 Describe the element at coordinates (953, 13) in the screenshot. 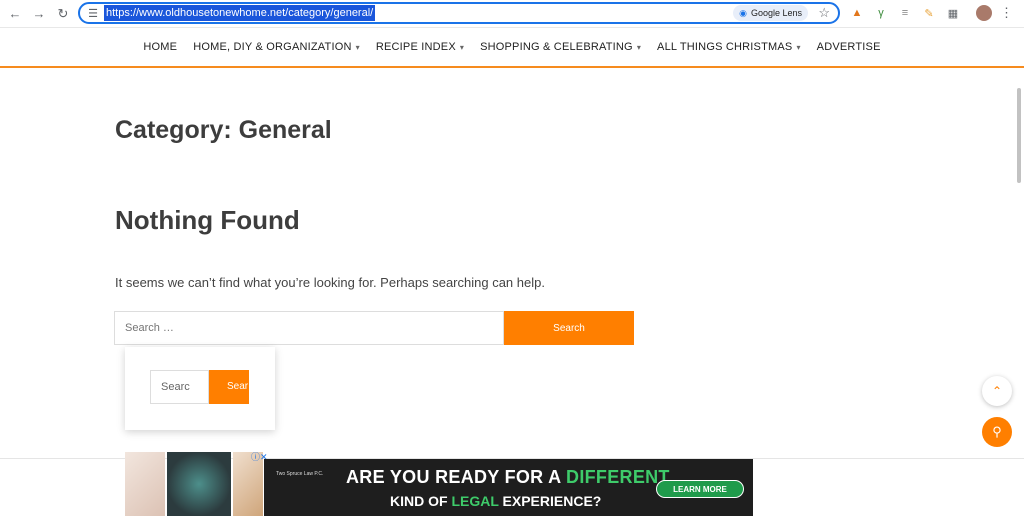

I see `puzzle-icon: ▦` at that location.